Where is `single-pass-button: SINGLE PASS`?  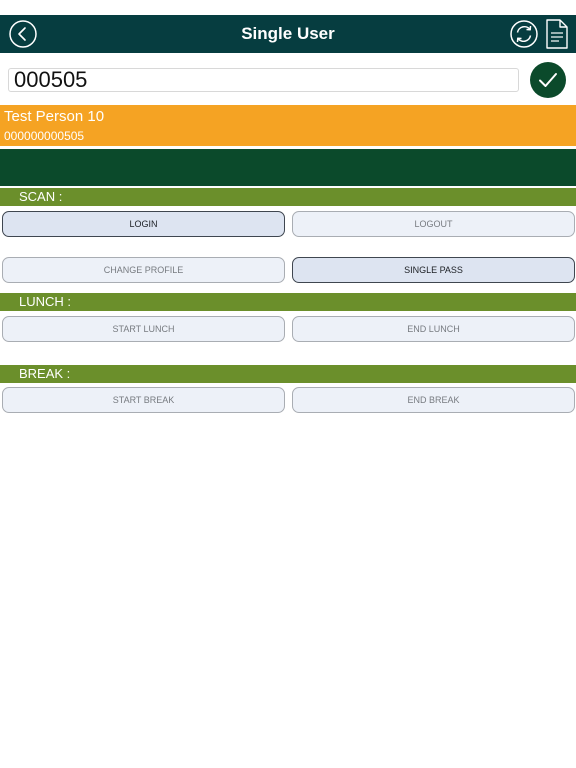 single-pass-button: SINGLE PASS is located at coordinates (433, 270).